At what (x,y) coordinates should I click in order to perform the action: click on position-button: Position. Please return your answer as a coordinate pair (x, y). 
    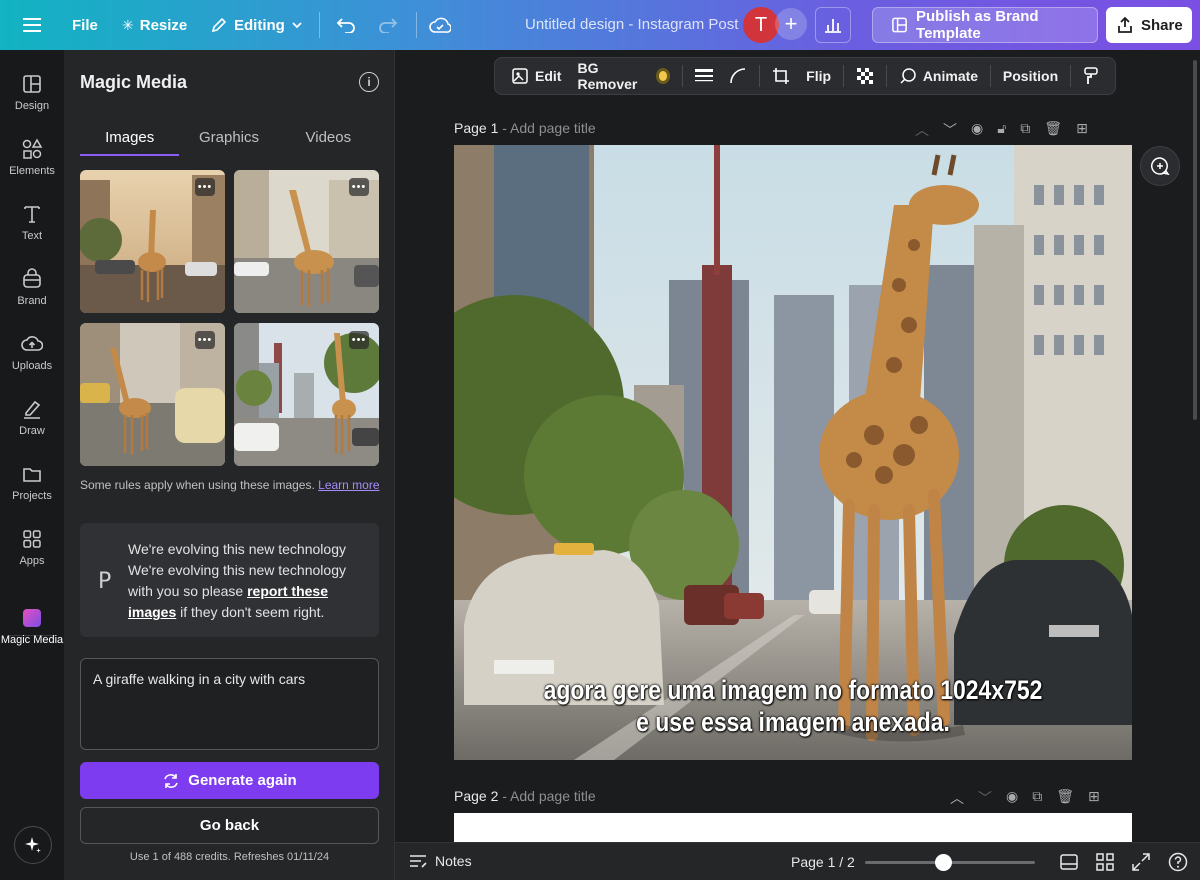
    Looking at the image, I should click on (1030, 76).